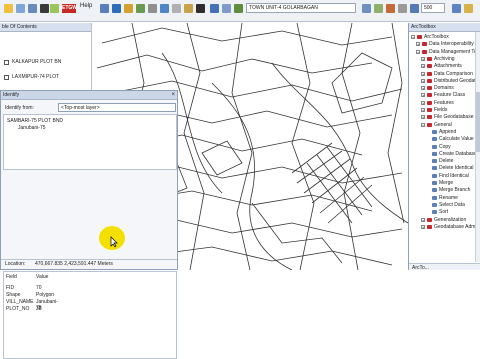 Image resolution: width=480 pixels, height=359 pixels. What do you see at coordinates (90, 142) in the screenshot?
I see `identify-results-tree: SAMBARI-75 PLOT BND Janubani-75` at bounding box center [90, 142].